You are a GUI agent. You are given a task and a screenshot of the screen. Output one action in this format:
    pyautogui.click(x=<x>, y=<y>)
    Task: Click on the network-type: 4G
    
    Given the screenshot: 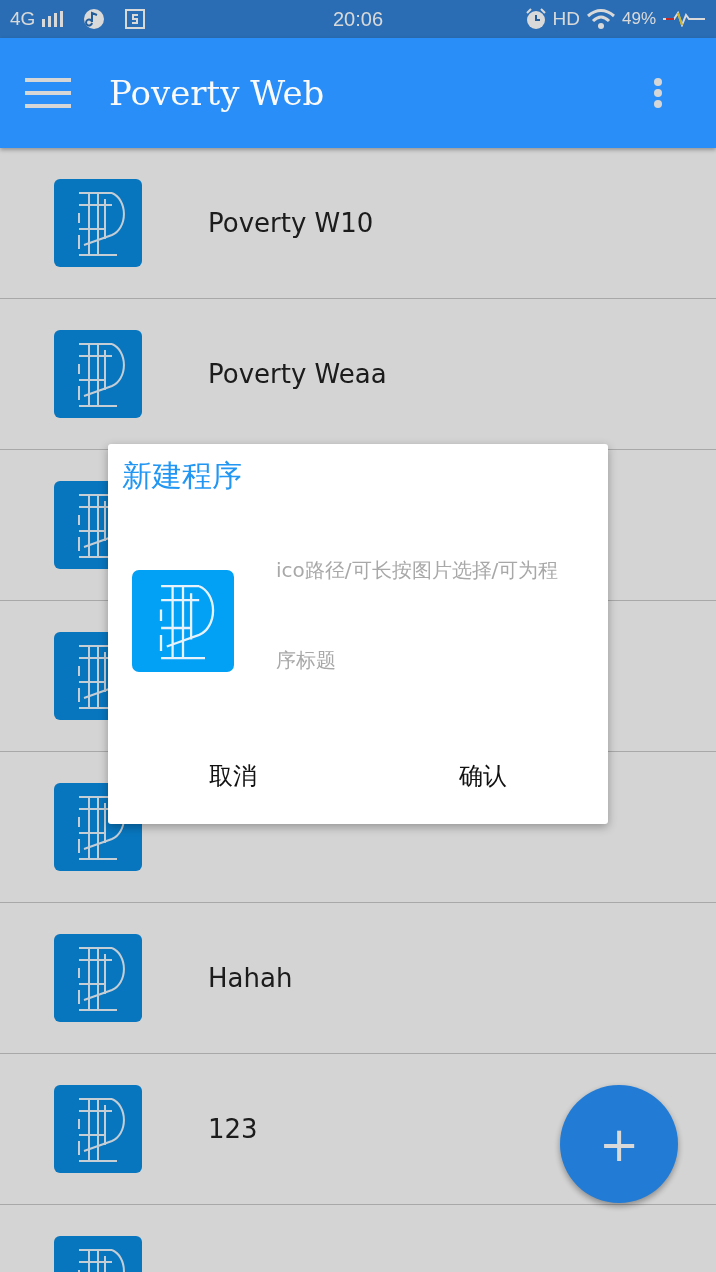 What is the action you would take?
    pyautogui.click(x=23, y=19)
    